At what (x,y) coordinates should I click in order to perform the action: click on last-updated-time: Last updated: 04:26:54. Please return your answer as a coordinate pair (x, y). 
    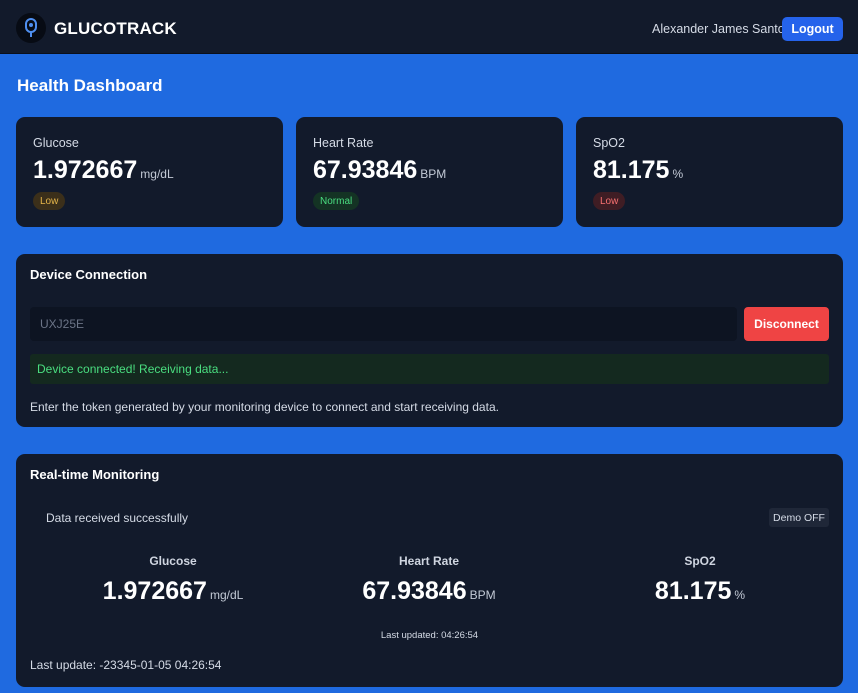
    Looking at the image, I should click on (429, 635).